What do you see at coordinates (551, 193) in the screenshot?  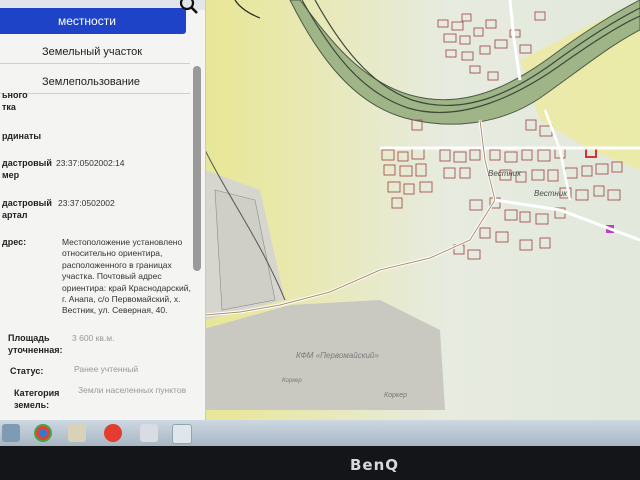 I see `place-label-2: Вестник` at bounding box center [551, 193].